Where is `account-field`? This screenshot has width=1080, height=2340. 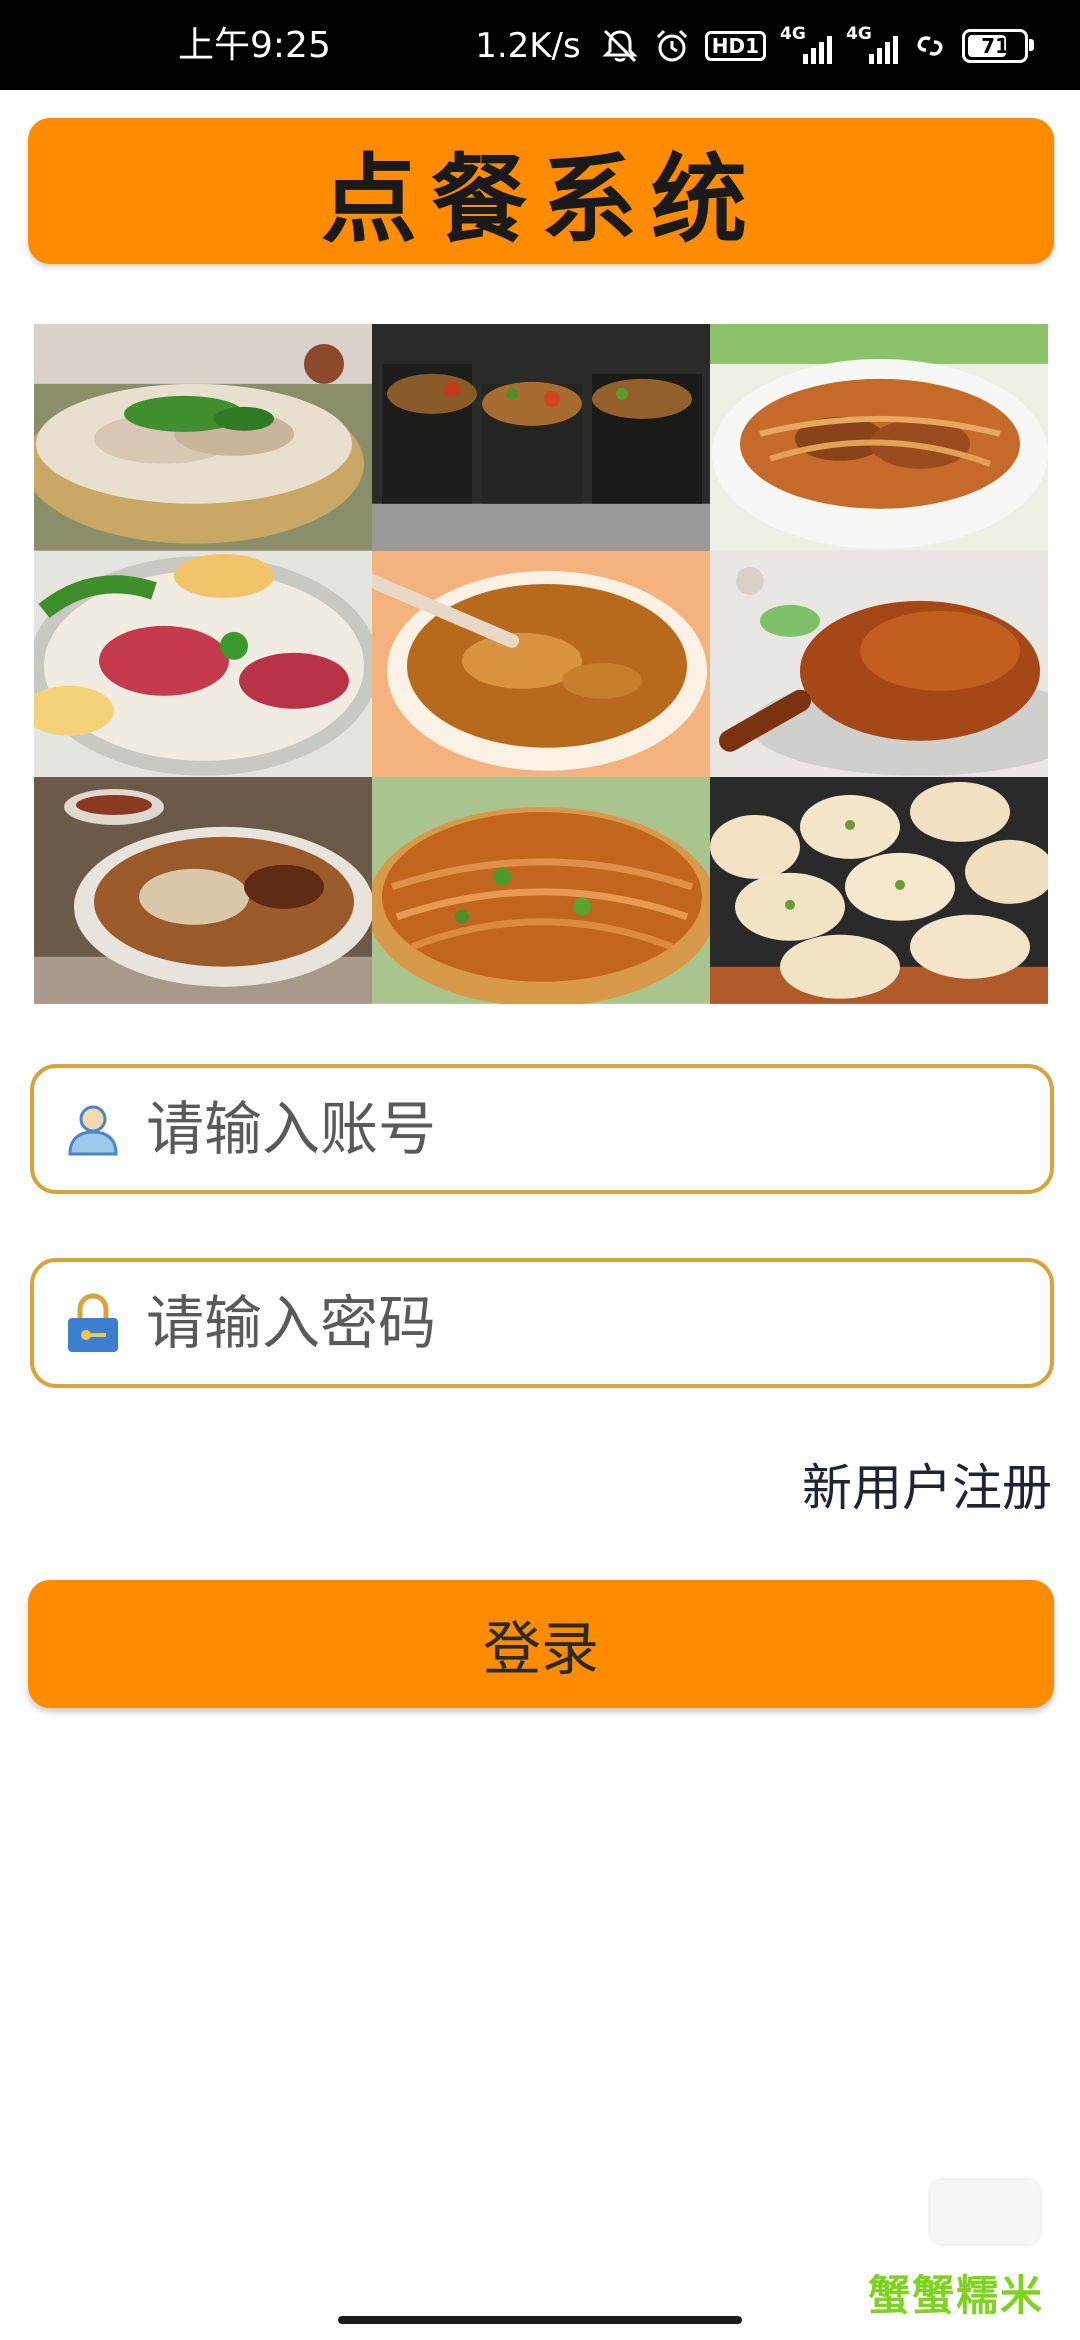 account-field is located at coordinates (542, 1129).